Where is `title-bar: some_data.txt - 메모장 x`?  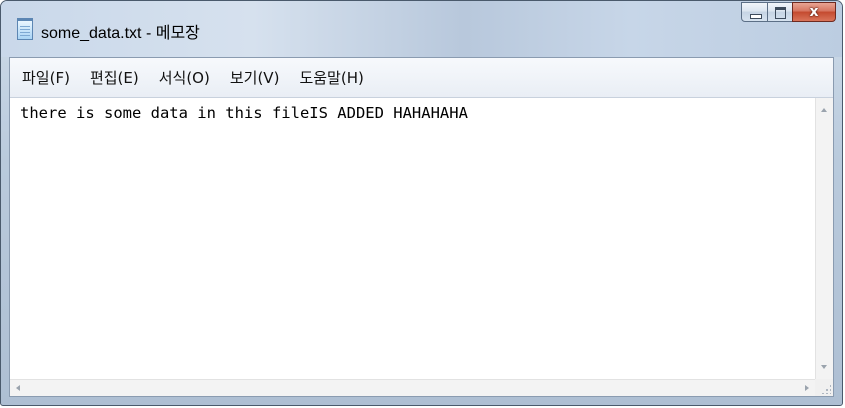 title-bar: some_data.txt - 메모장 x is located at coordinates (421, 29).